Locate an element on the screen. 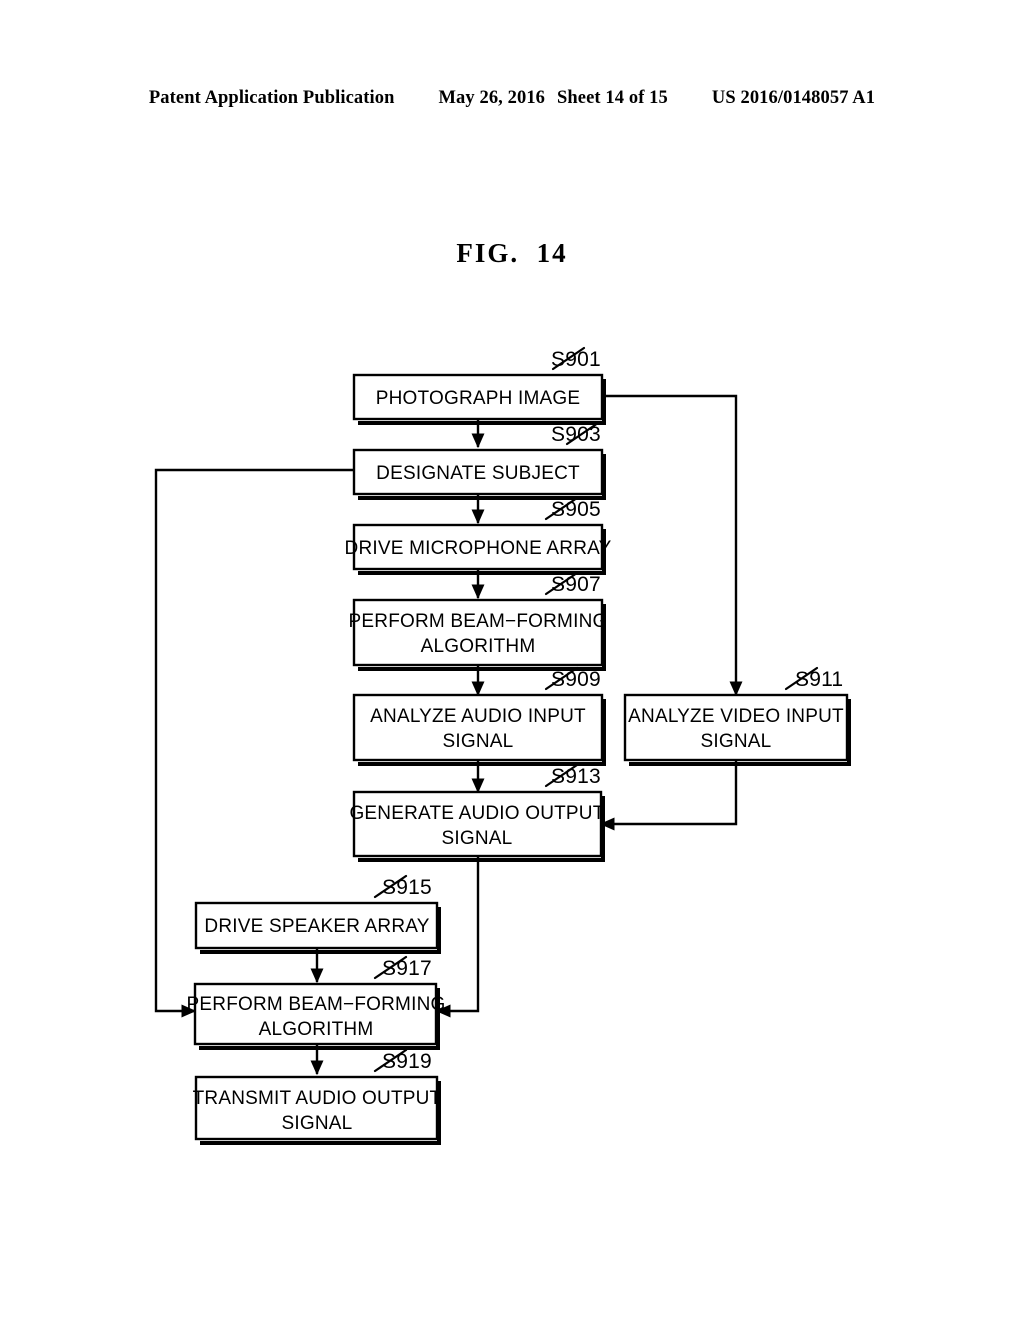 The image size is (1024, 1320). step-label-s913-line2: SIGNAL is located at coordinates (477, 838).